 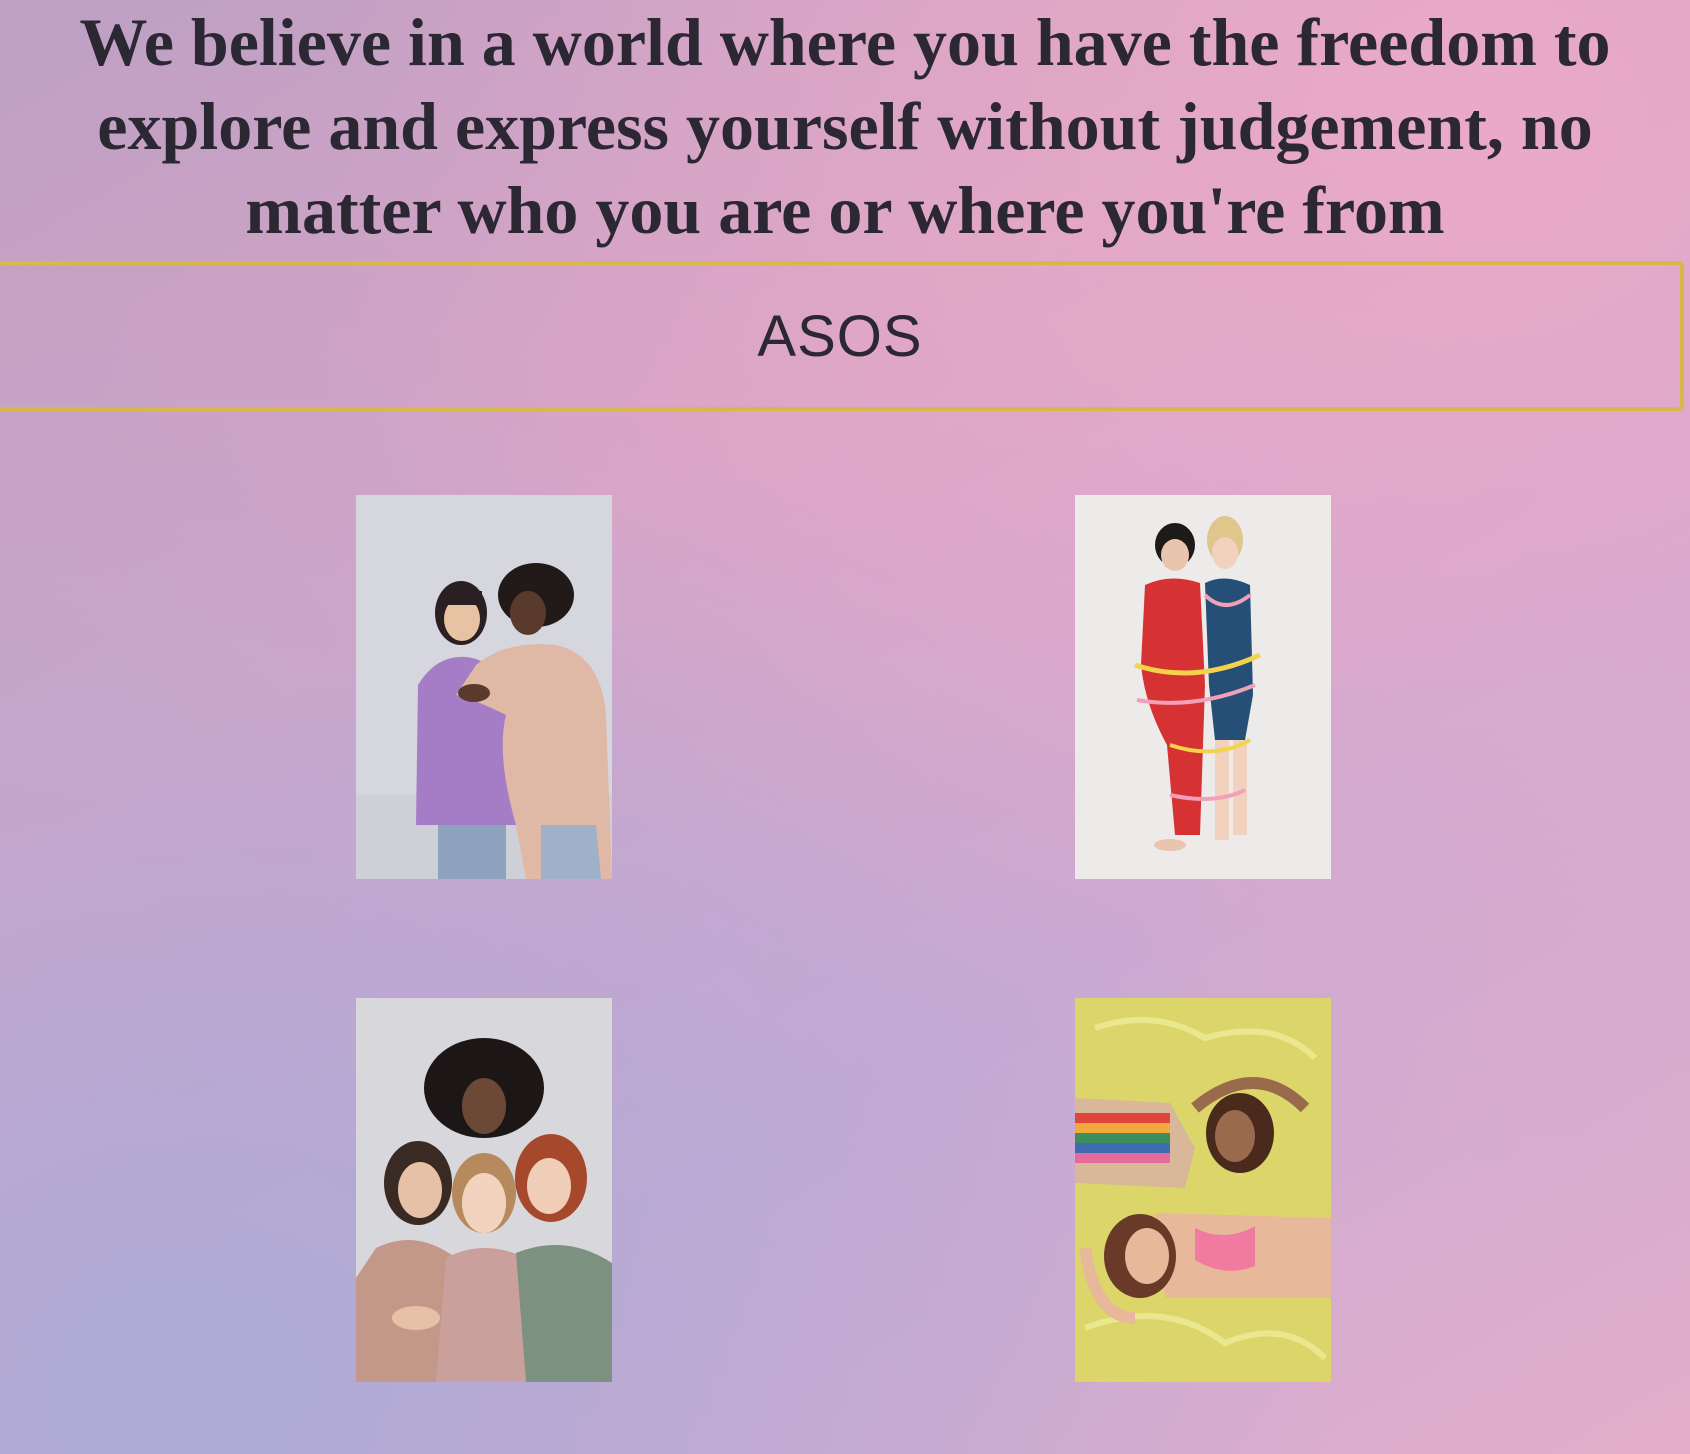 I want to click on photo-two-women-back-to-back, so click(x=1203, y=687).